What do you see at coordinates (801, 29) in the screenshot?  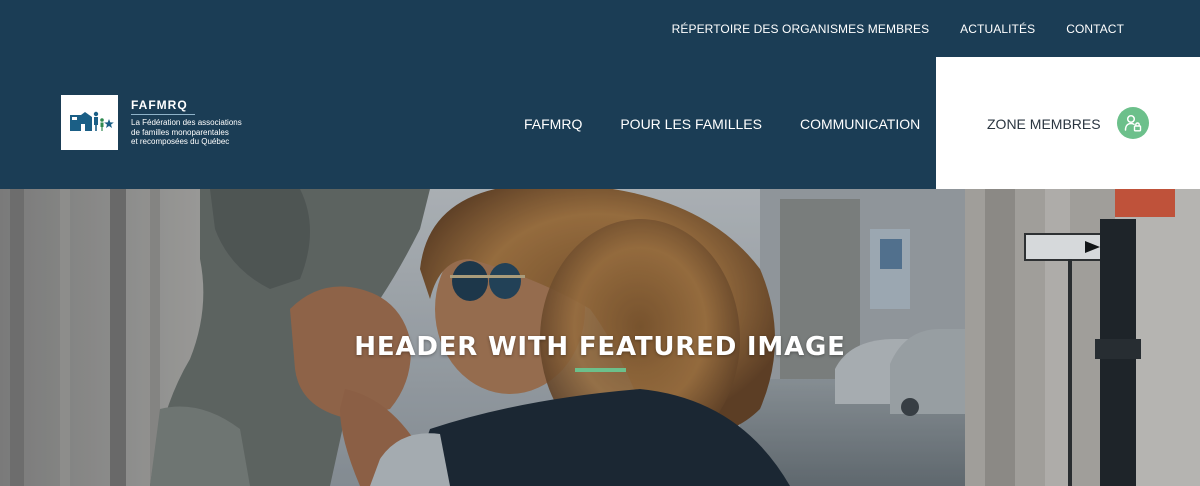 I see `top-nav-item-repertoire: RÉPERTOIRE DES ORGANISMES MEMBRES` at bounding box center [801, 29].